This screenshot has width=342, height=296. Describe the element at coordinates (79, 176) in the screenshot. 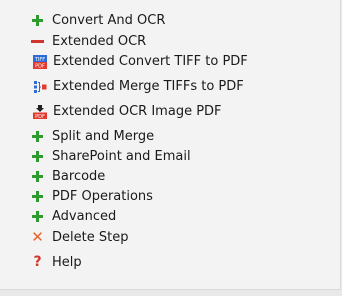

I see `menu-item-label: Barcode` at that location.